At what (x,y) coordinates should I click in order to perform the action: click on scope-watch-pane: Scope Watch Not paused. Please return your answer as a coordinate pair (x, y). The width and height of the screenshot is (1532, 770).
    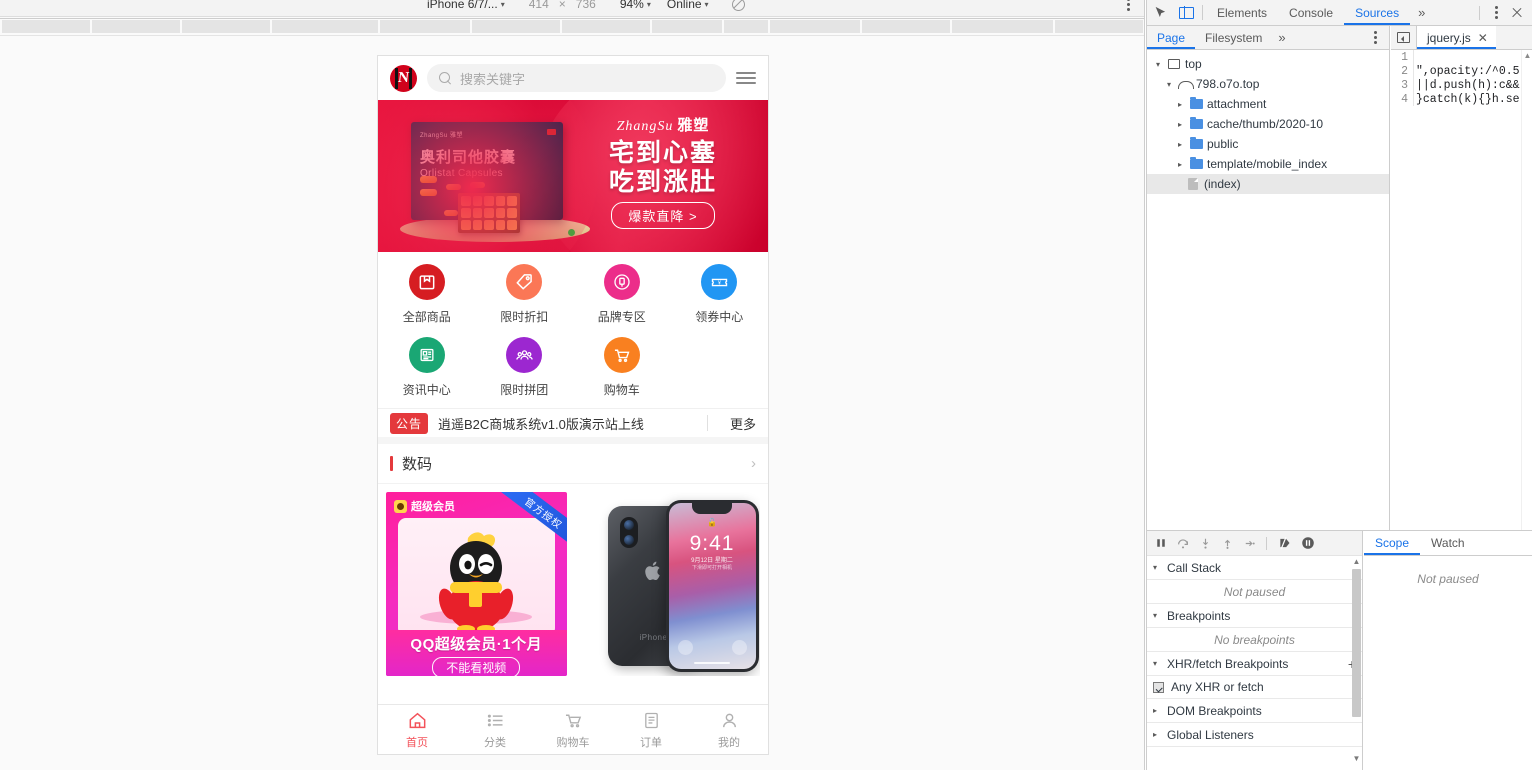
    Looking at the image, I should click on (1448, 650).